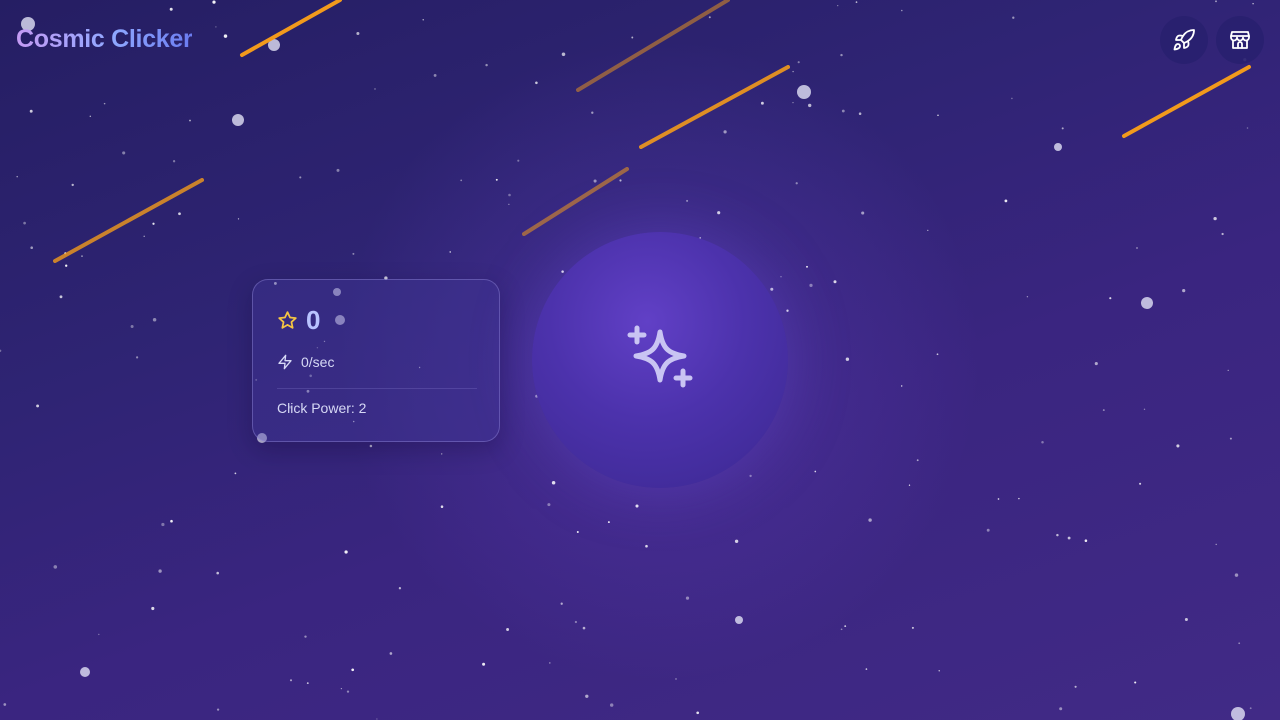  Describe the element at coordinates (318, 362) in the screenshot. I see `rate-value: 0/sec` at that location.